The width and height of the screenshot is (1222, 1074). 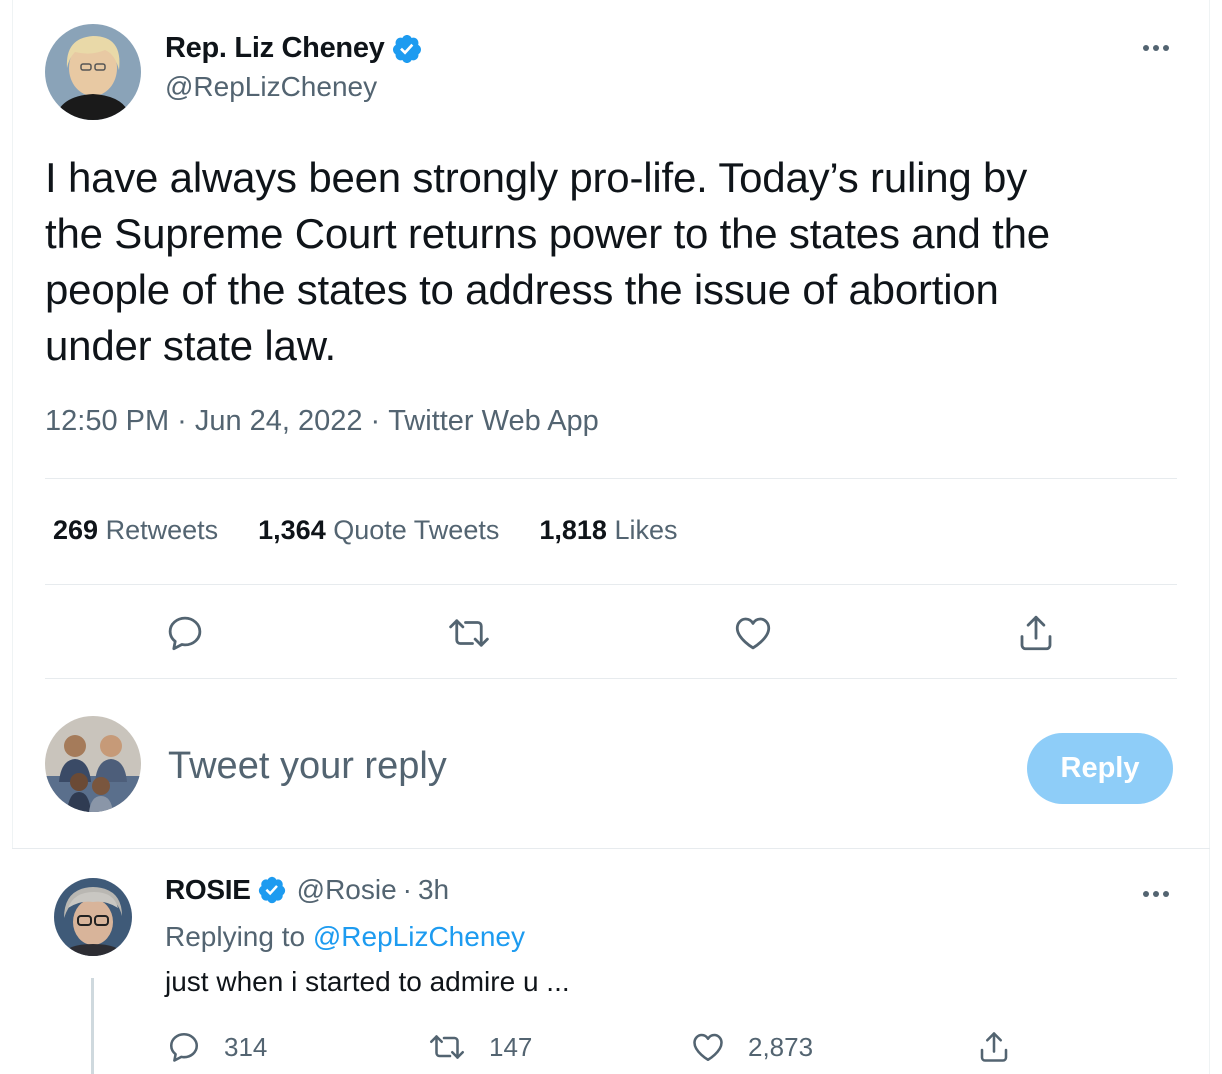 I want to click on retweets-count: 269, so click(x=76, y=530).